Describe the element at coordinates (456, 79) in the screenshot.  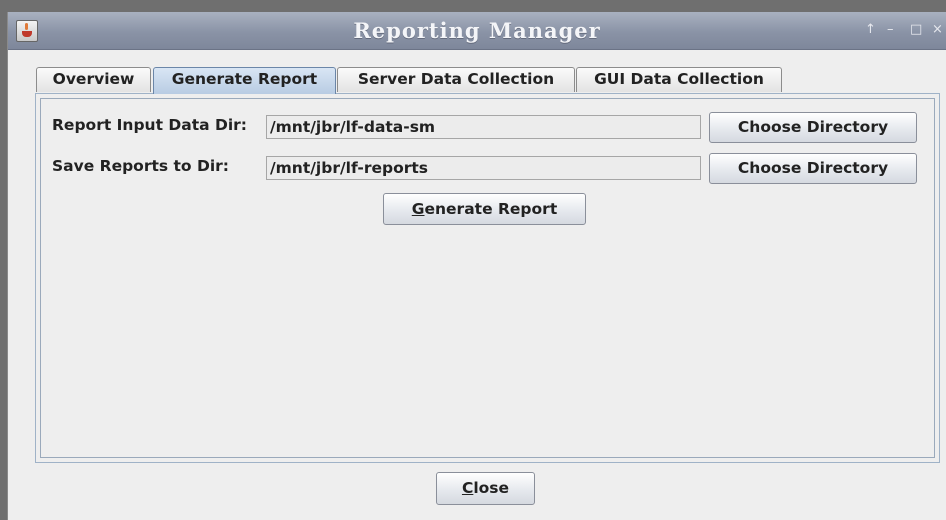
I see `tab-server-data-collection: Server Data Collection` at that location.